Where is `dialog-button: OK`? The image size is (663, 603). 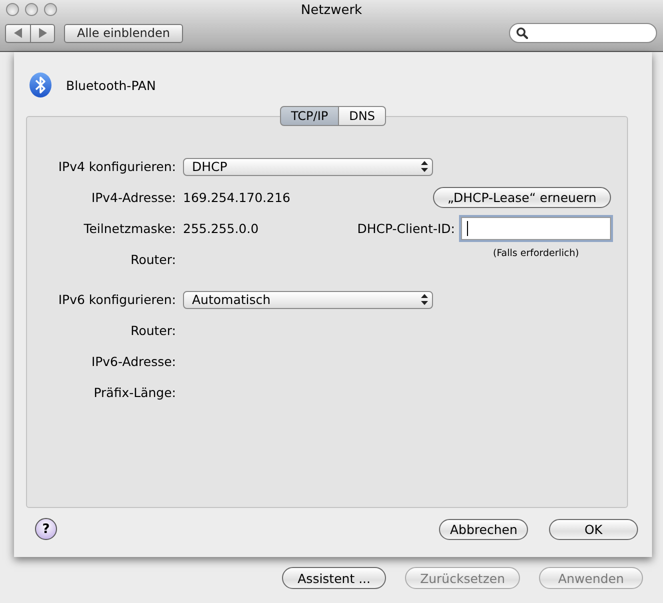 dialog-button: OK is located at coordinates (593, 529).